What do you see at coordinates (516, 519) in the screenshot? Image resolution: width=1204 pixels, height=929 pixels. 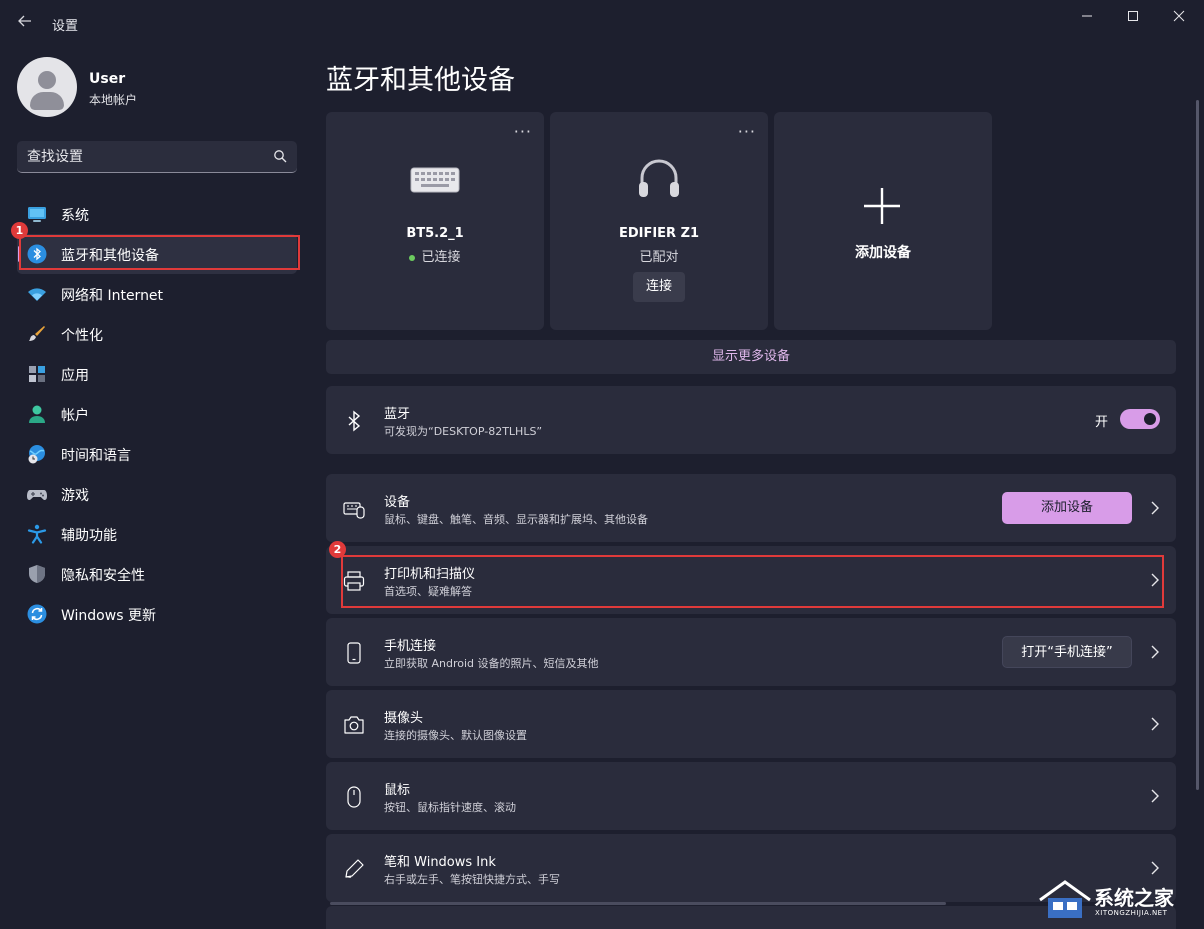 I see `row-subtitle: 鼠标、键盘、触笔、音频、显示器和扩展坞、其他设备` at bounding box center [516, 519].